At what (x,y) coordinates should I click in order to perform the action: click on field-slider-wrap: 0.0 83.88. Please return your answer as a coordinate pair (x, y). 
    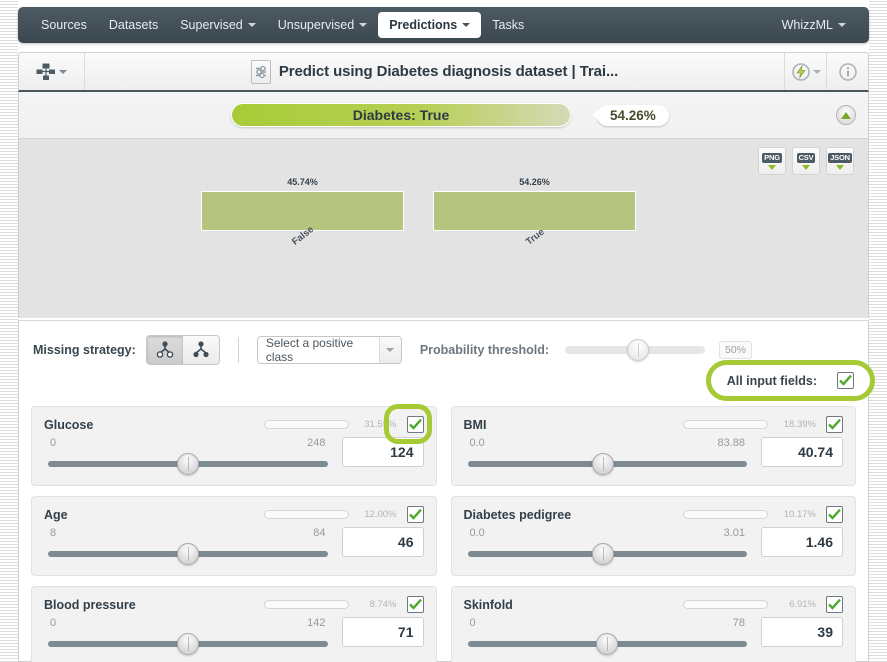
    Looking at the image, I should click on (613, 456).